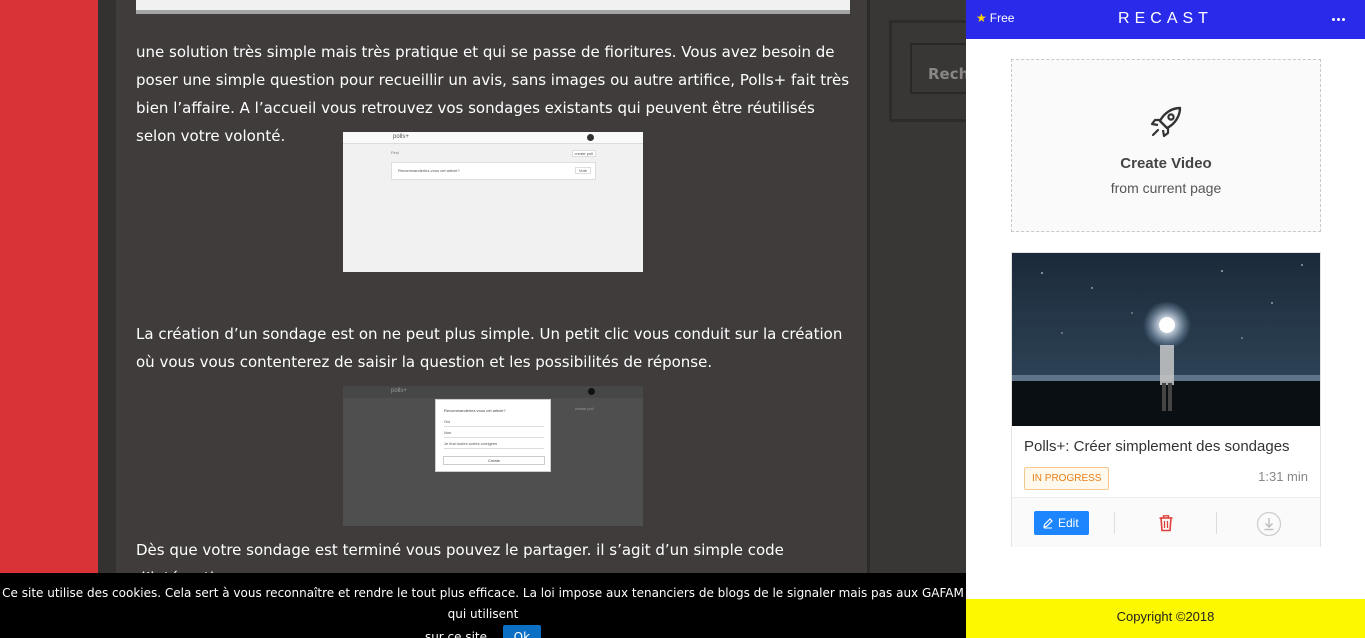 The width and height of the screenshot is (1365, 638). What do you see at coordinates (1166, 188) in the screenshot?
I see `create-video-subtitle: from current page` at bounding box center [1166, 188].